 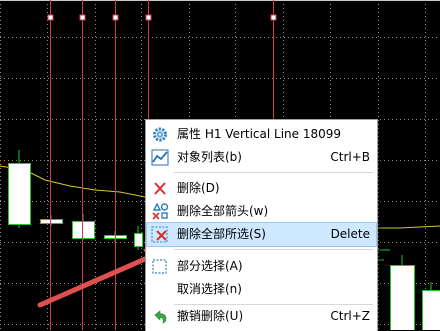 I want to click on menu-item-object-list: 对象列表(b) Ctrl+B, so click(x=261, y=157).